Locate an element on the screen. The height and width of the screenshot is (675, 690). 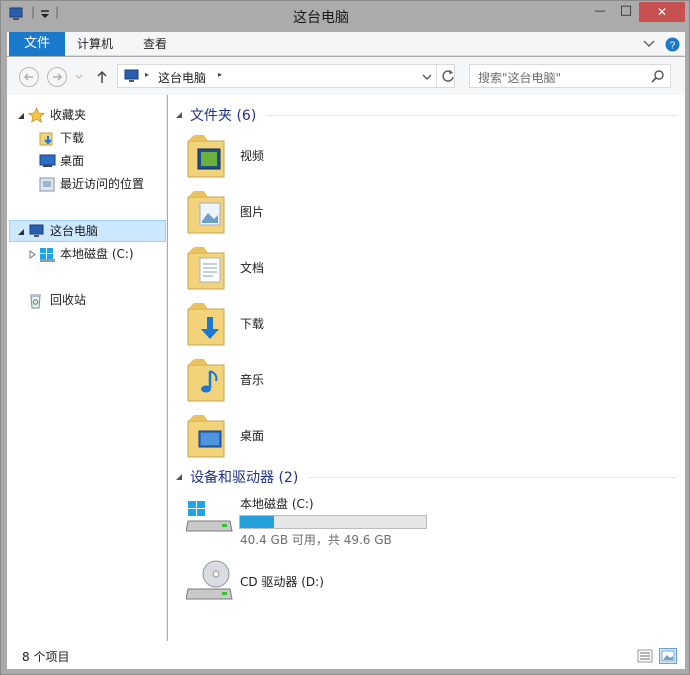
navigation-bar: ▸ 这台电脑 ▸ 搜索"这台电脑" is located at coordinates (346, 76).